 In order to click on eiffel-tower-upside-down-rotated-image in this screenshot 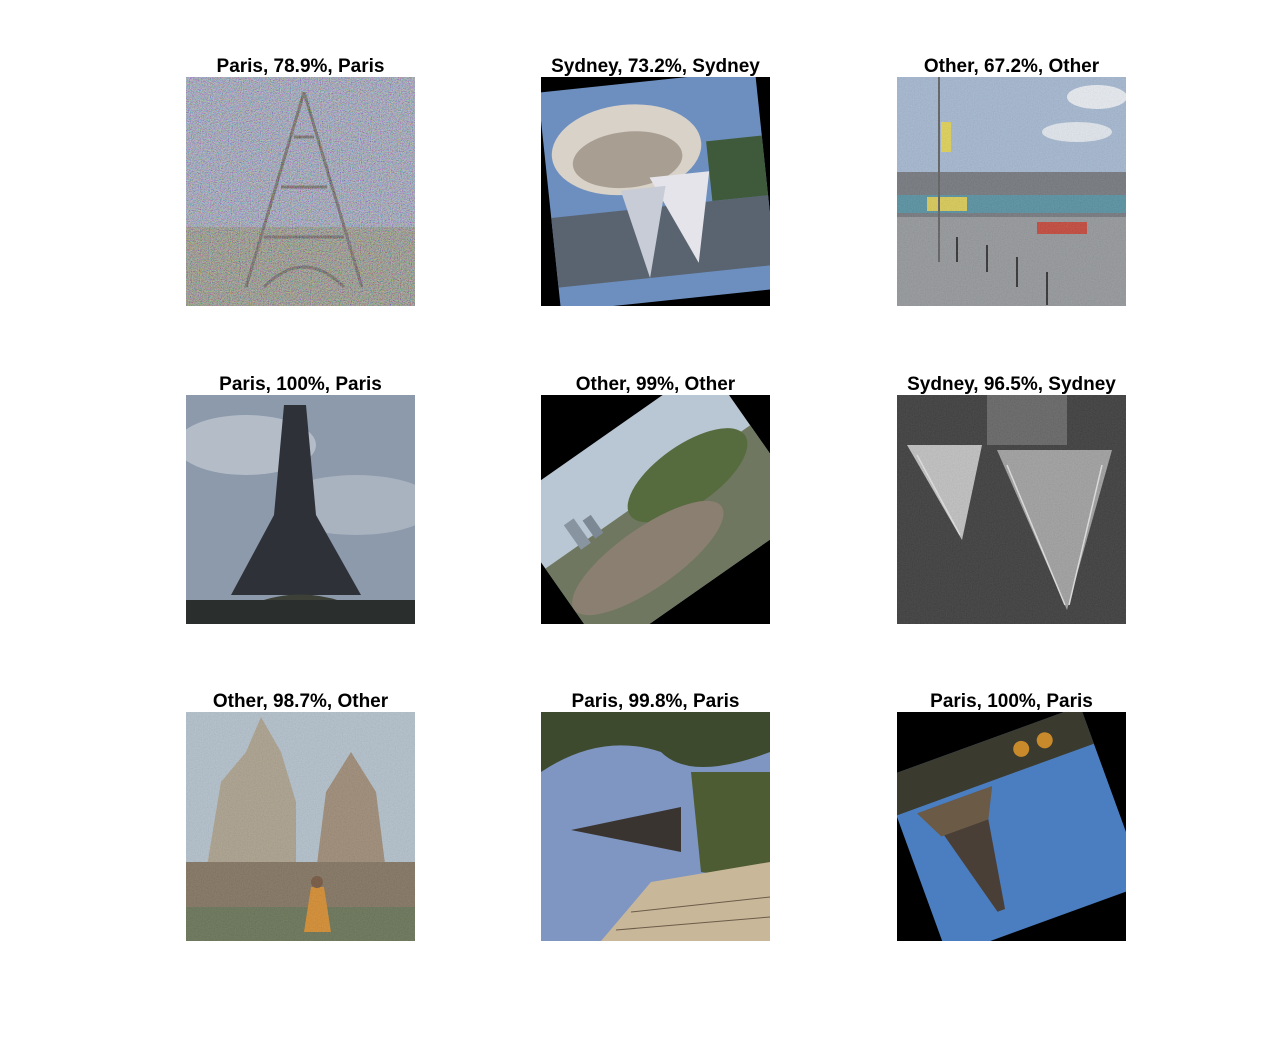, I will do `click(1011, 826)`.